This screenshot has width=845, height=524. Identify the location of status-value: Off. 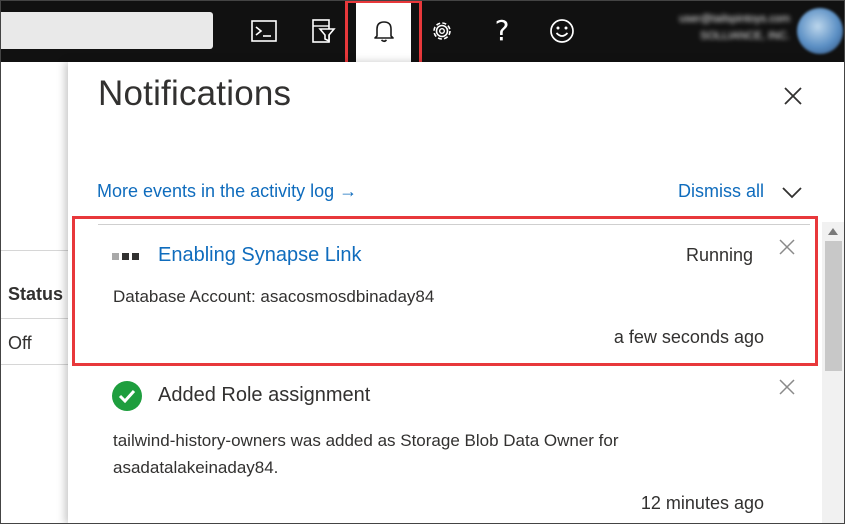
(20, 343).